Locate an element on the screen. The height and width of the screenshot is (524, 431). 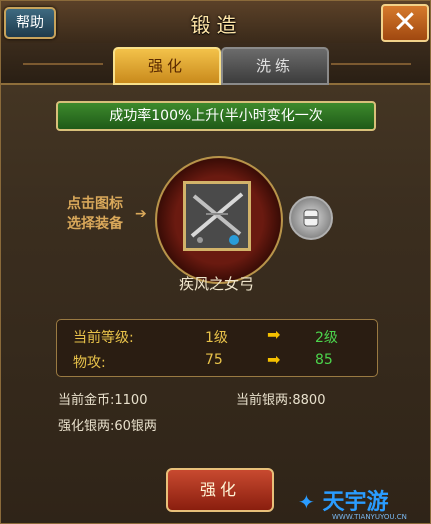
stat-label-attack: 物攻: is located at coordinates (89, 363).